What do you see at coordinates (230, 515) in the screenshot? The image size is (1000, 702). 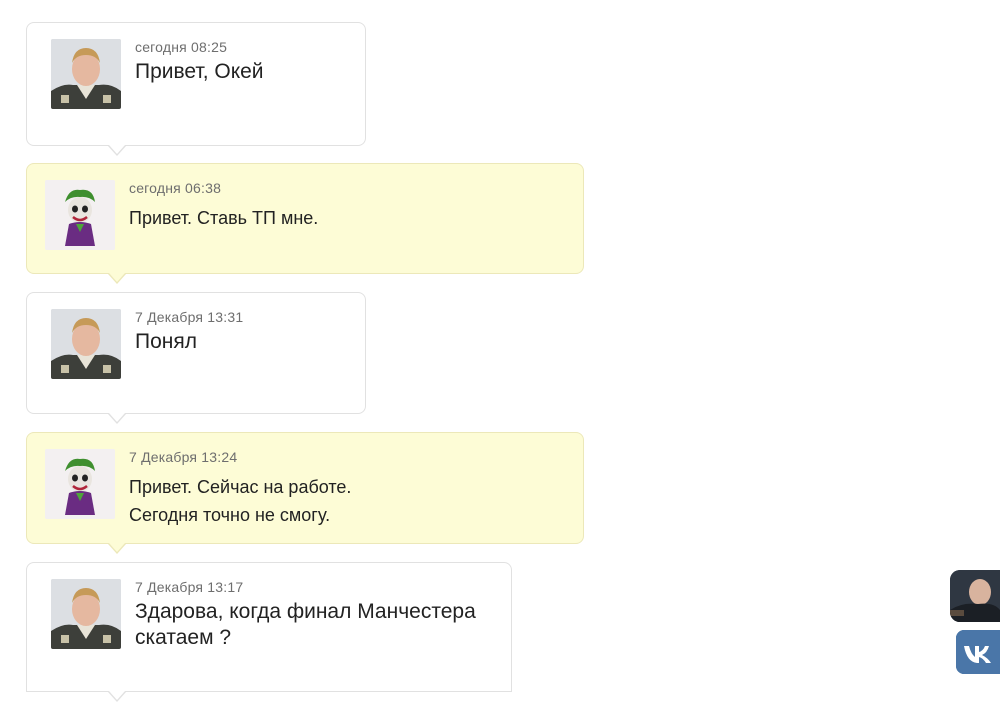 I see `message-line: Сегодня точно не смогу.` at bounding box center [230, 515].